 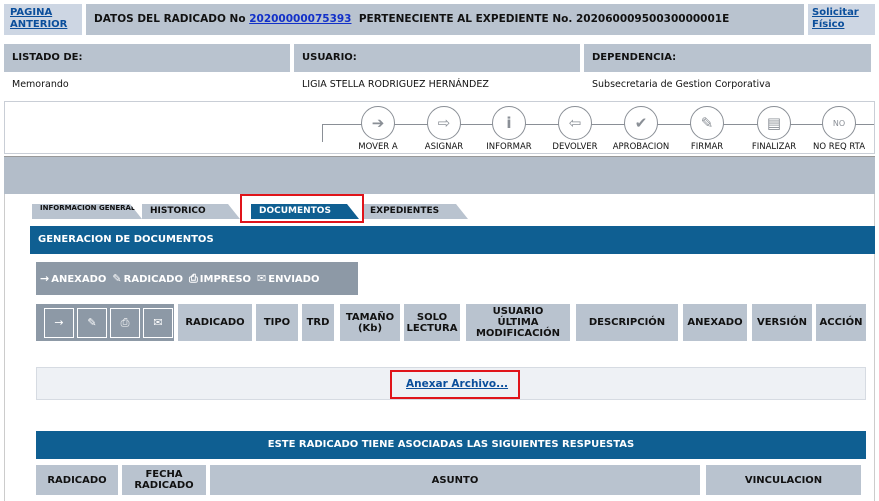 What do you see at coordinates (87, 211) in the screenshot?
I see `tab-informacion-general: INFORMACION GENERAL` at bounding box center [87, 211].